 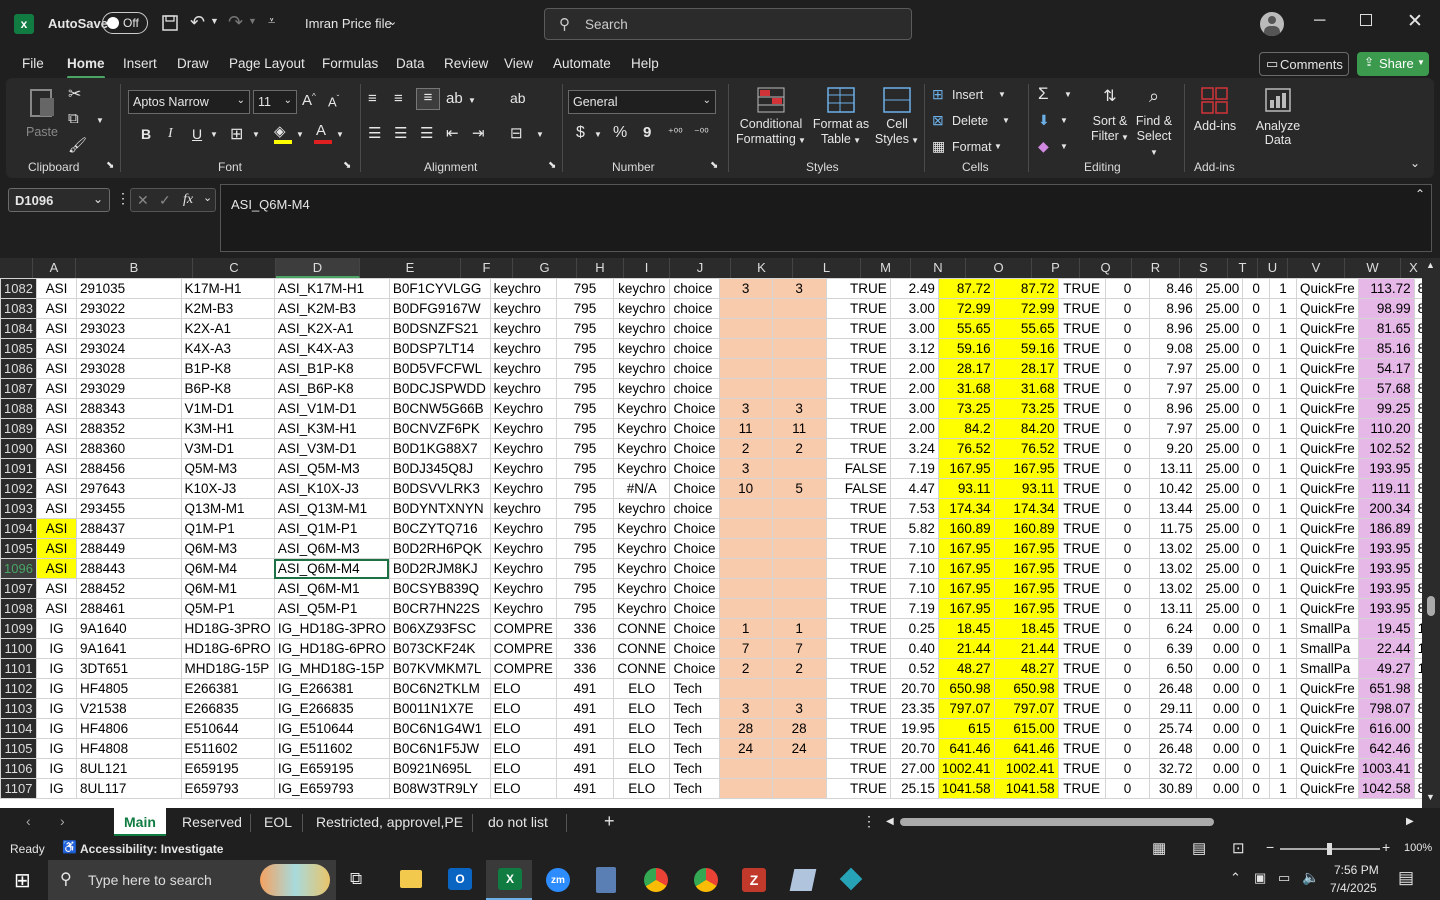 What do you see at coordinates (428, 99) in the screenshot?
I see `align-bottom-icon: ≡` at bounding box center [428, 99].